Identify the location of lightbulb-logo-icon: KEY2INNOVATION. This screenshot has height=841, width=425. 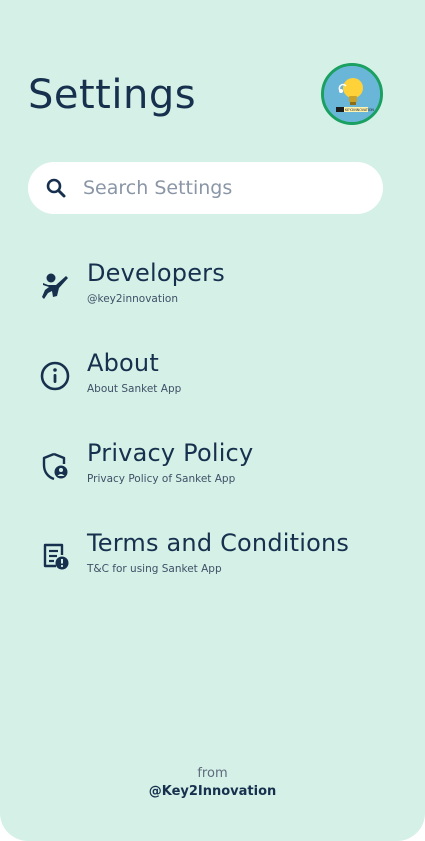
(352, 94).